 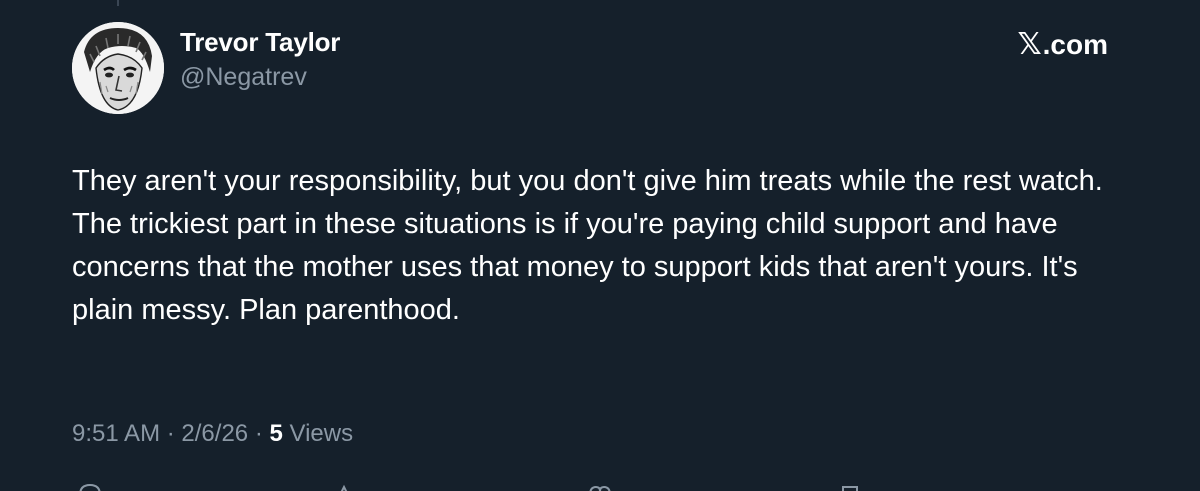 I want to click on post-time: 9:51 AM, so click(x=116, y=433).